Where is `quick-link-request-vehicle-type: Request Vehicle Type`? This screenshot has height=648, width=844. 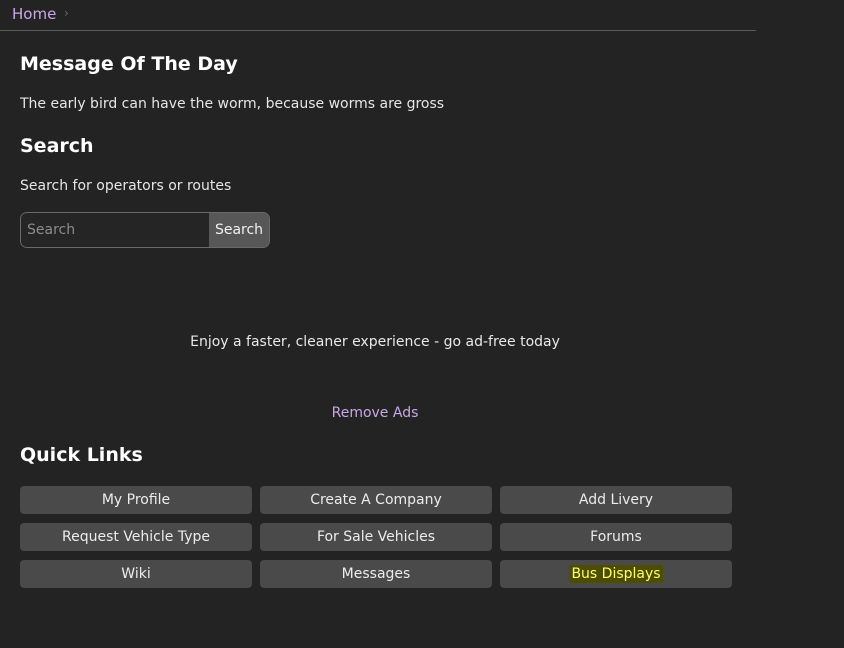 quick-link-request-vehicle-type: Request Vehicle Type is located at coordinates (136, 537).